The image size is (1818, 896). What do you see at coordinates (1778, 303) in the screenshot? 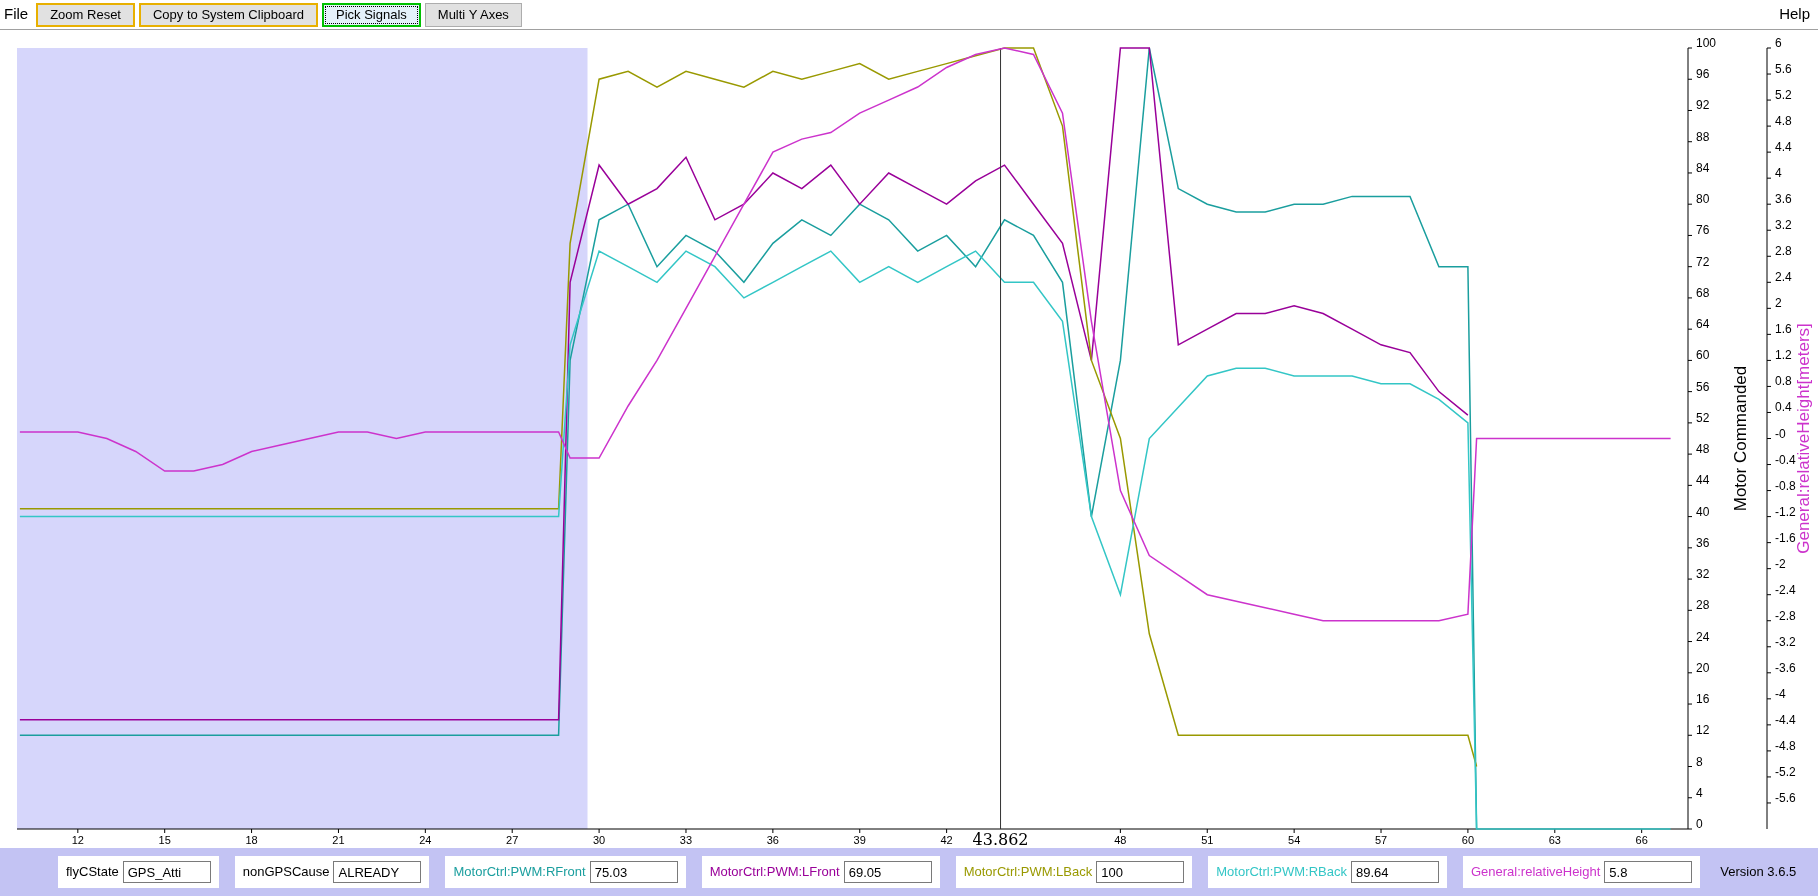
I see `axis-tick-label: 2` at bounding box center [1778, 303].